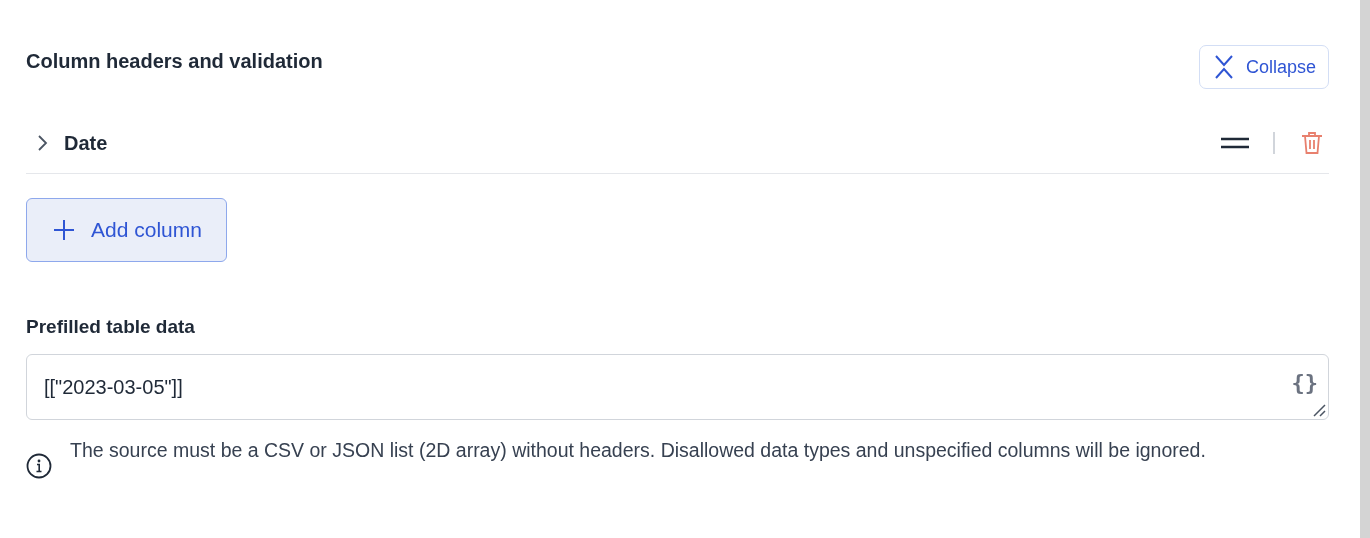 The image size is (1370, 538). Describe the element at coordinates (1365, 269) in the screenshot. I see `scrollbar` at that location.